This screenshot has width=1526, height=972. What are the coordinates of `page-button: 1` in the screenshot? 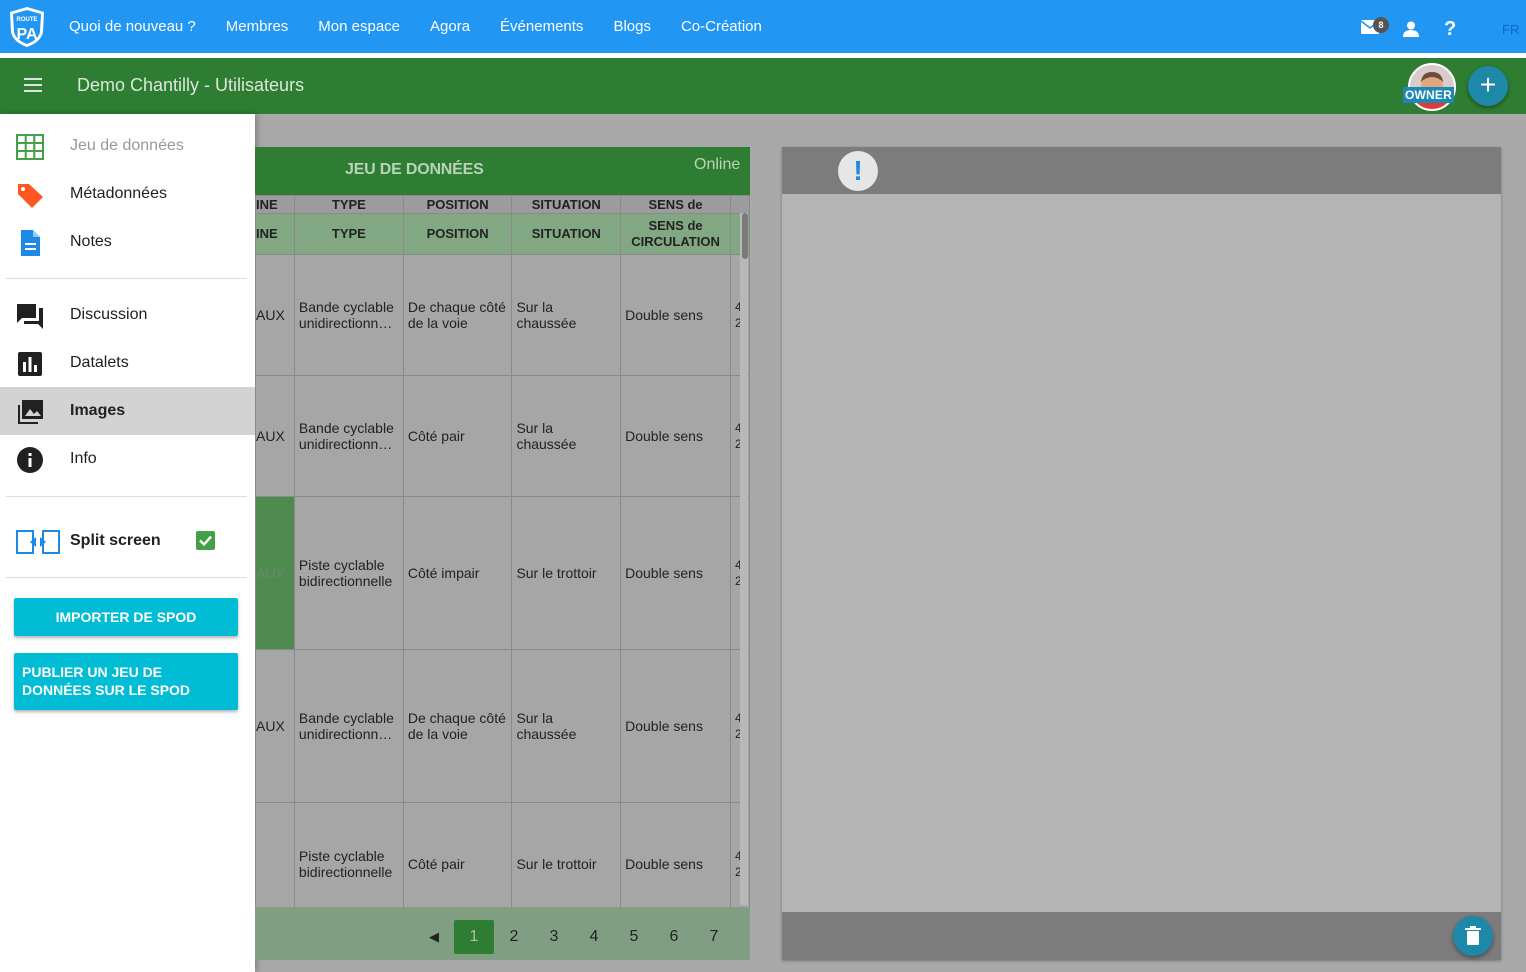 It's located at (474, 937).